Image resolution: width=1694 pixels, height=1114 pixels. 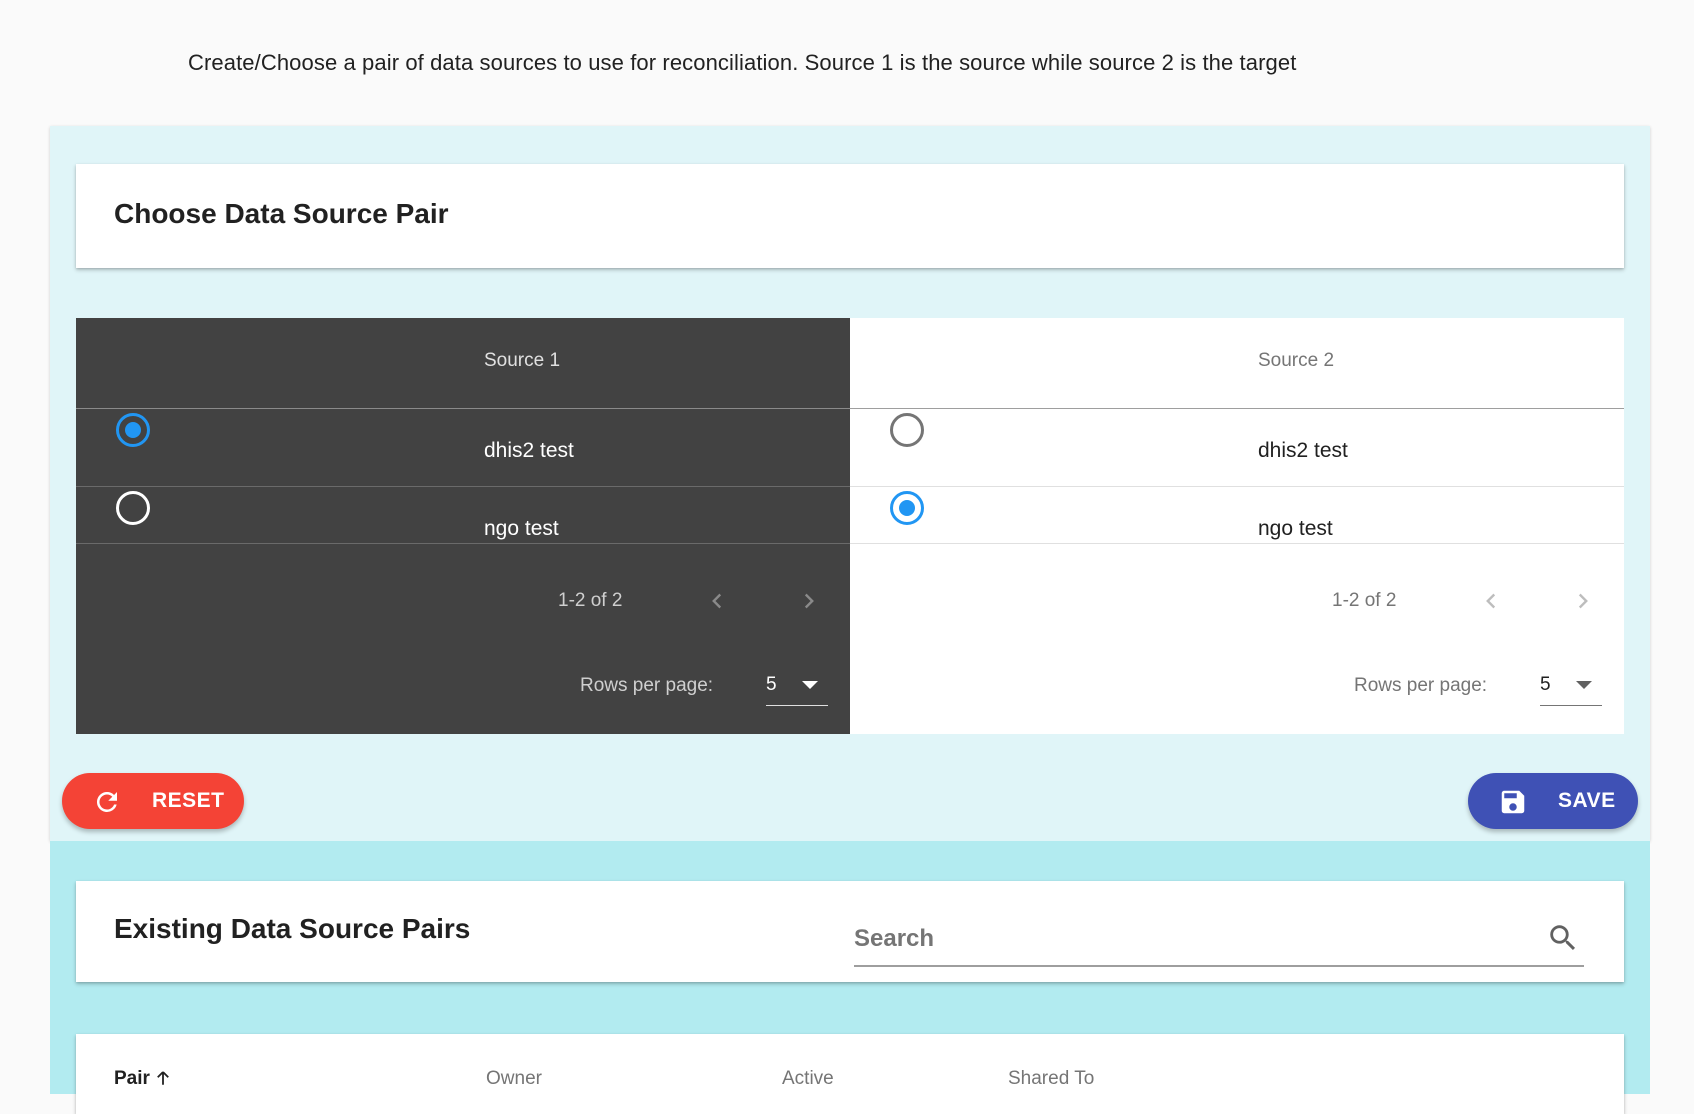 What do you see at coordinates (1571, 686) in the screenshot?
I see `source2-rows-per-page-select: 5` at bounding box center [1571, 686].